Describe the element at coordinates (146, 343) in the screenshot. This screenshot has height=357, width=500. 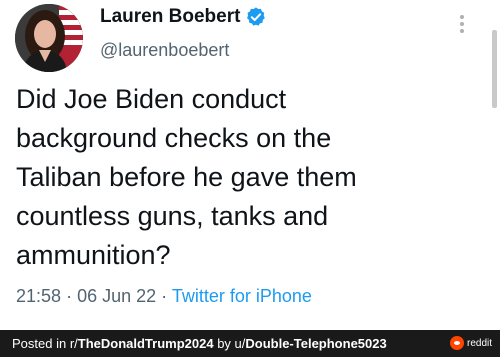
I see `subreddit-link: TheDonaldTrump2024` at that location.